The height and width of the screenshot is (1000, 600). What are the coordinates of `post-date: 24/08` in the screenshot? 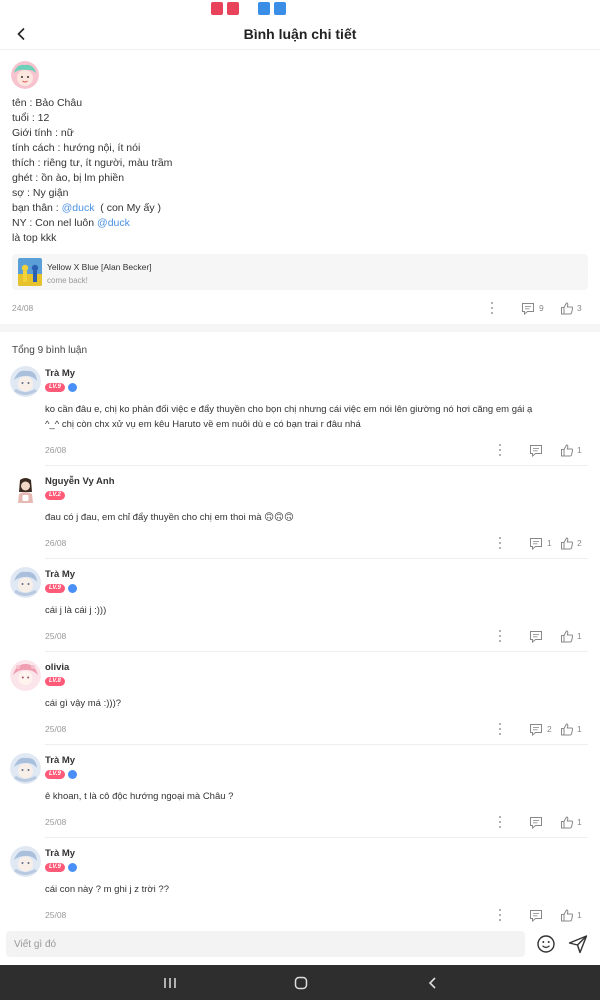 It's located at (23, 308).